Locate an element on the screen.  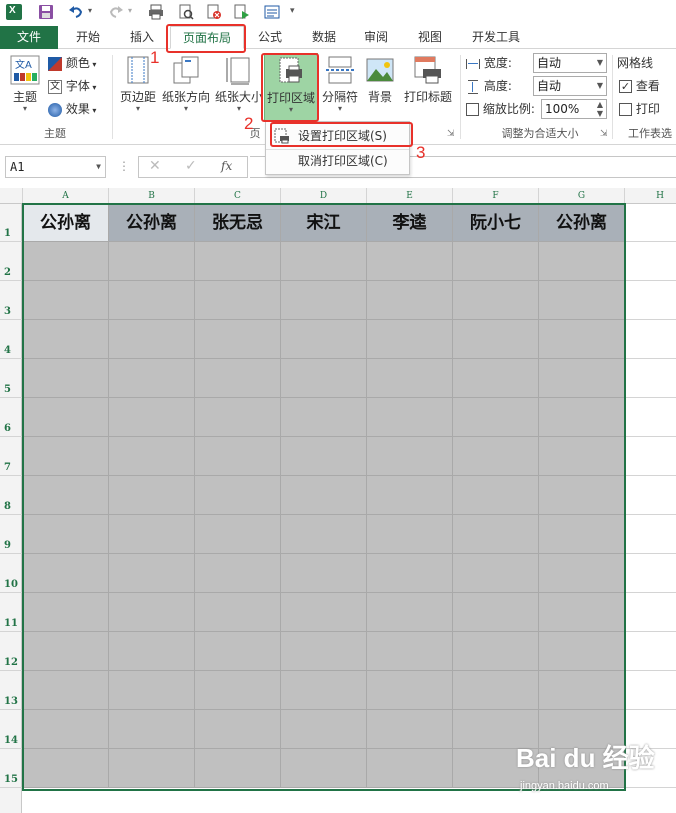
fonts-button: 文 字体 ▾ is located at coordinates (72, 86).